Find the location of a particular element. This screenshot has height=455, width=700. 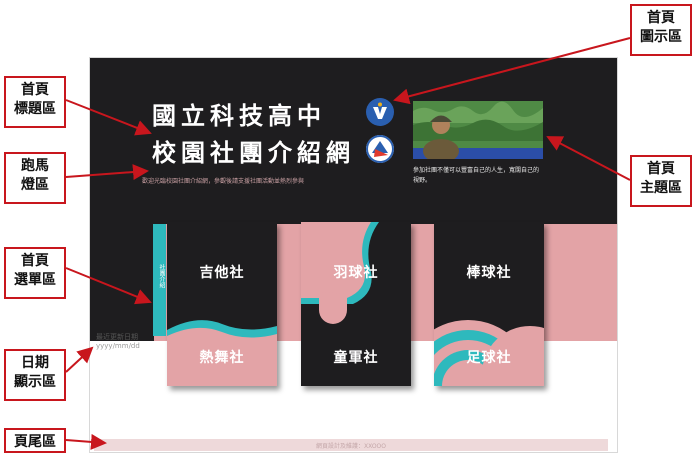

theme-photo is located at coordinates (478, 130).